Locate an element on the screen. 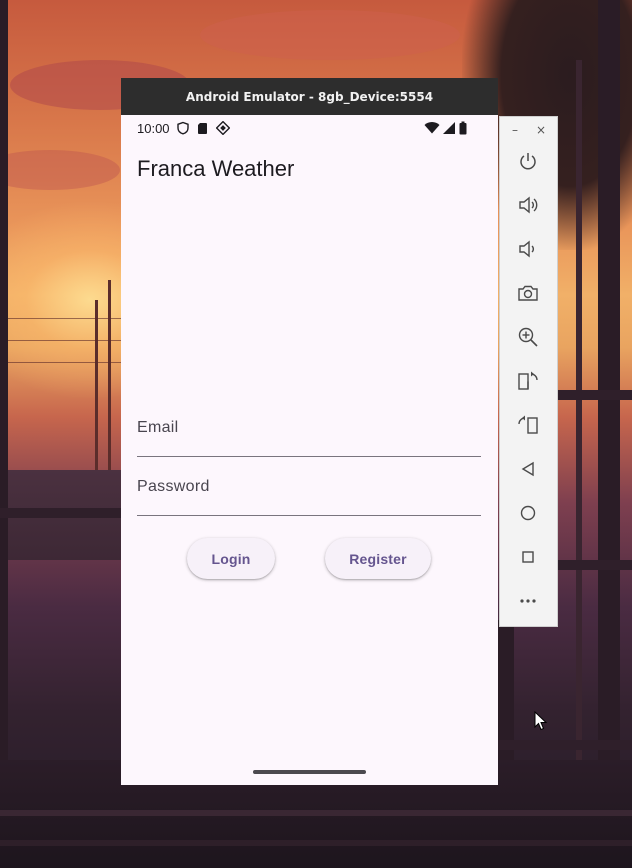 The width and height of the screenshot is (632, 868). gesture-navigation-bar is located at coordinates (309, 772).